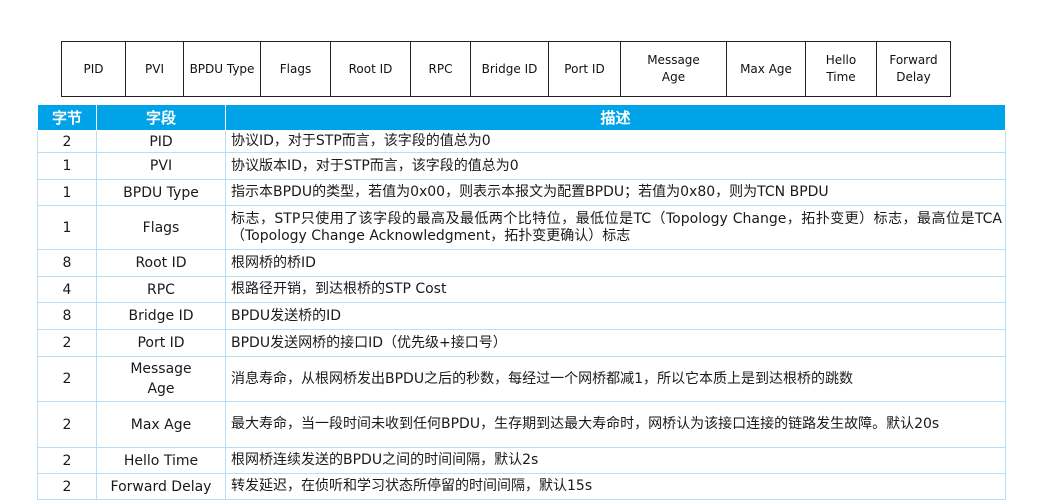  What do you see at coordinates (161, 166) in the screenshot?
I see `cell-field: PVI` at bounding box center [161, 166].